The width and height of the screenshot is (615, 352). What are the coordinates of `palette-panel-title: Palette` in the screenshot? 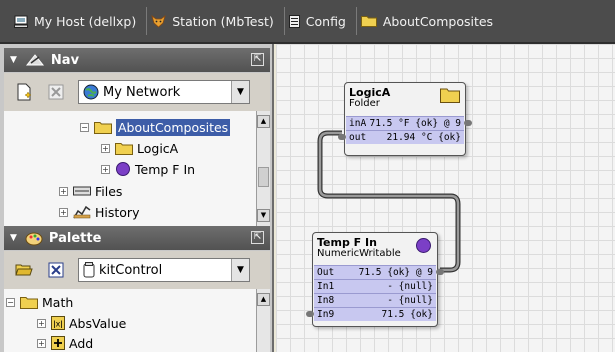 It's located at (75, 238).